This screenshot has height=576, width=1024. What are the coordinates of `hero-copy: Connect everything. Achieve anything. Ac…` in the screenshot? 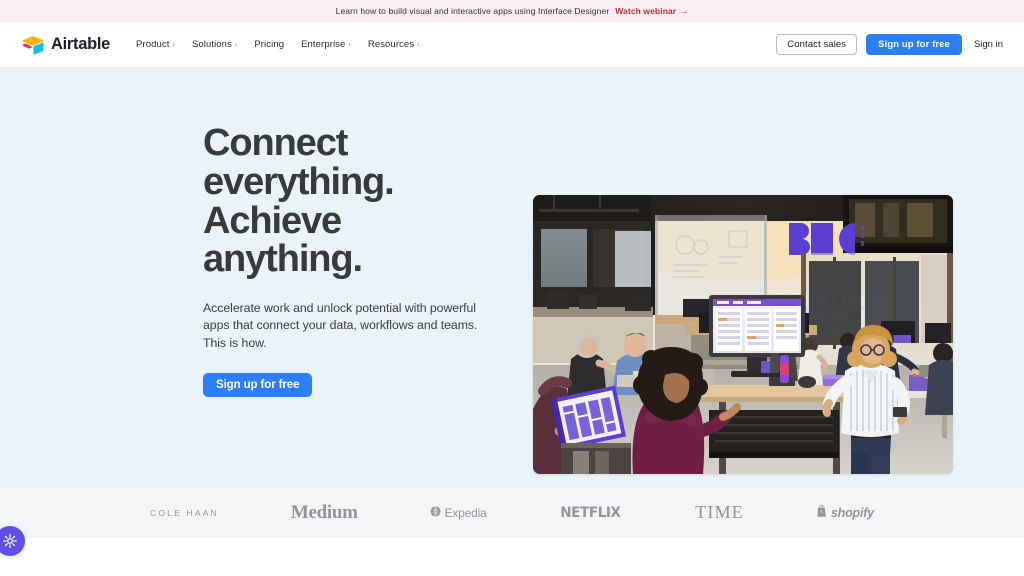 It's located at (363, 261).